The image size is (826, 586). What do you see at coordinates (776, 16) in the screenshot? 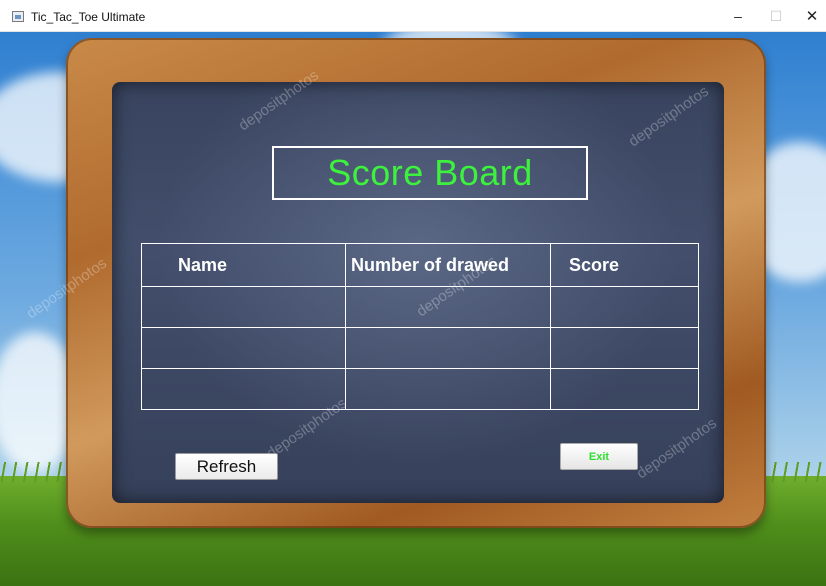
I see `maximize-icon: ☐` at bounding box center [776, 16].